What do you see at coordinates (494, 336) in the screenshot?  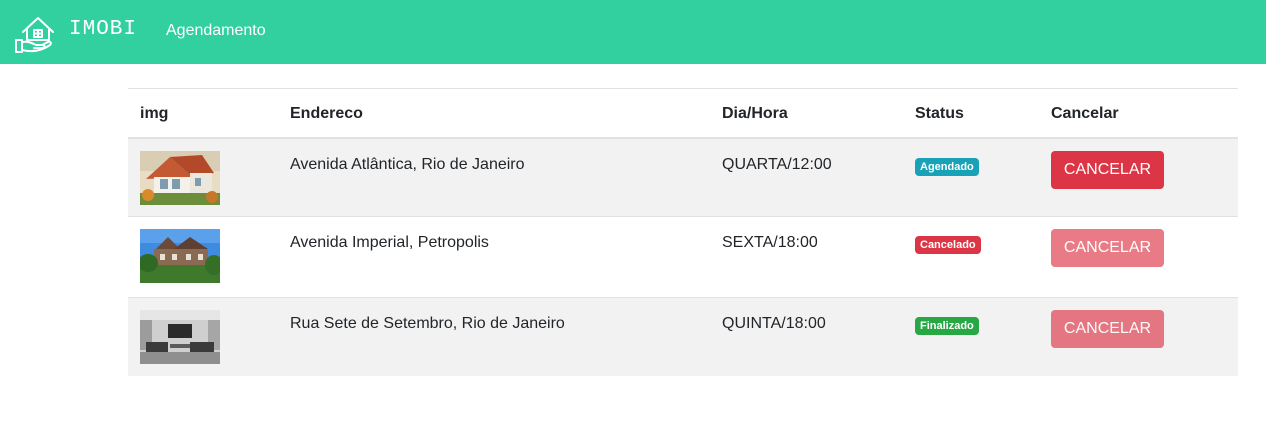 I see `address-cell: Rua Sete de Setembro, Rio de Janeiro` at bounding box center [494, 336].